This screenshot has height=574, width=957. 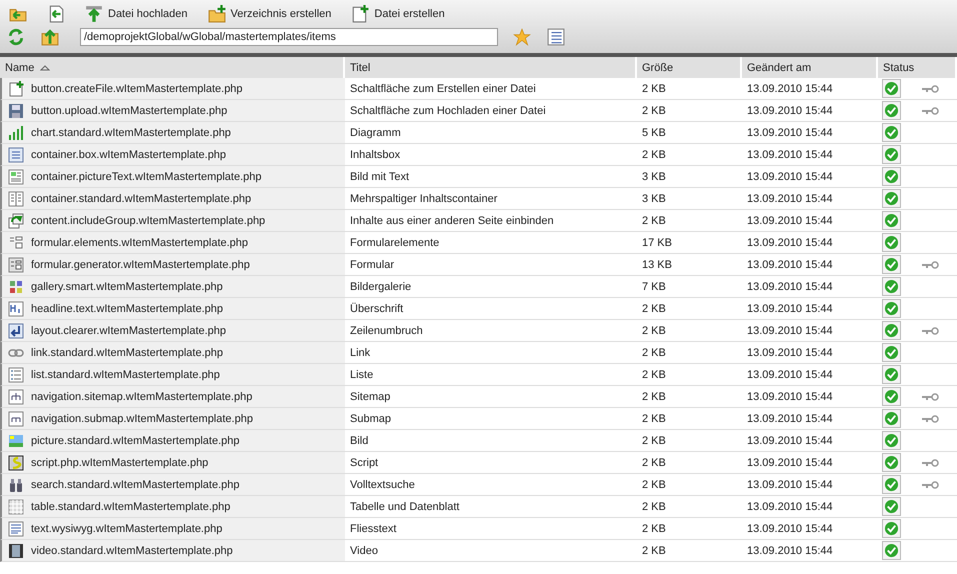 I want to click on file-title: Mehrspaltiger Inhaltscontainer, so click(x=424, y=198).